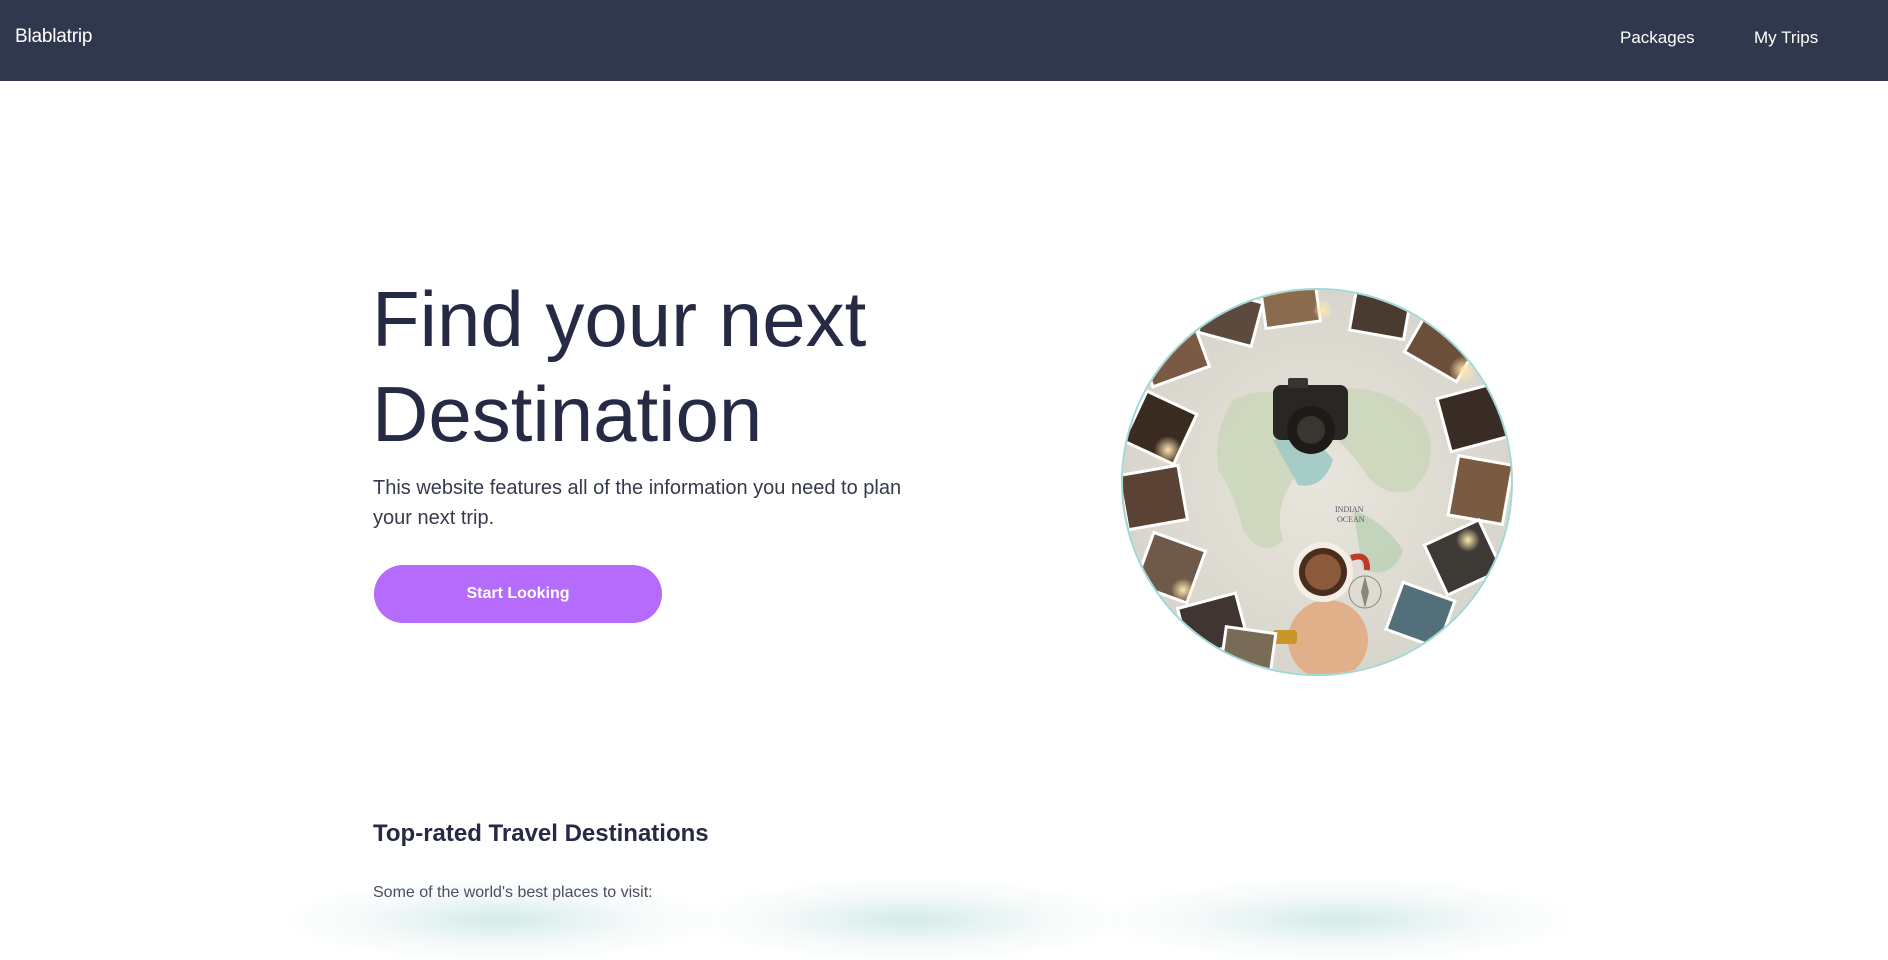 This screenshot has height=960, width=1888. Describe the element at coordinates (541, 833) in the screenshot. I see `destinations-title: Top-rated Travel Destinations` at that location.